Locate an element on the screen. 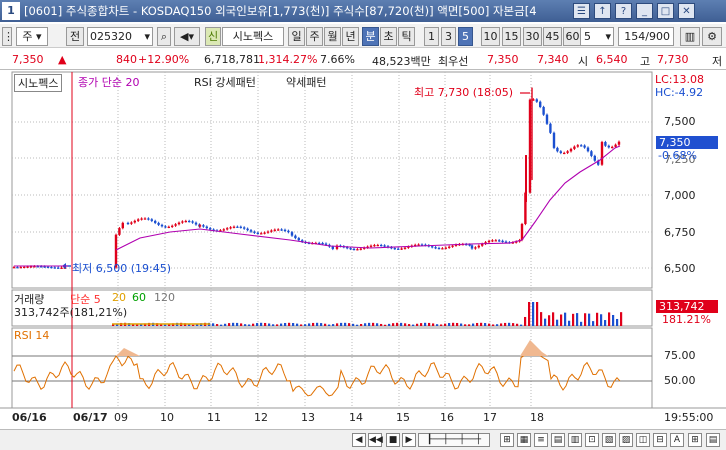  tool-1-icon: ⊞ is located at coordinates (507, 440).